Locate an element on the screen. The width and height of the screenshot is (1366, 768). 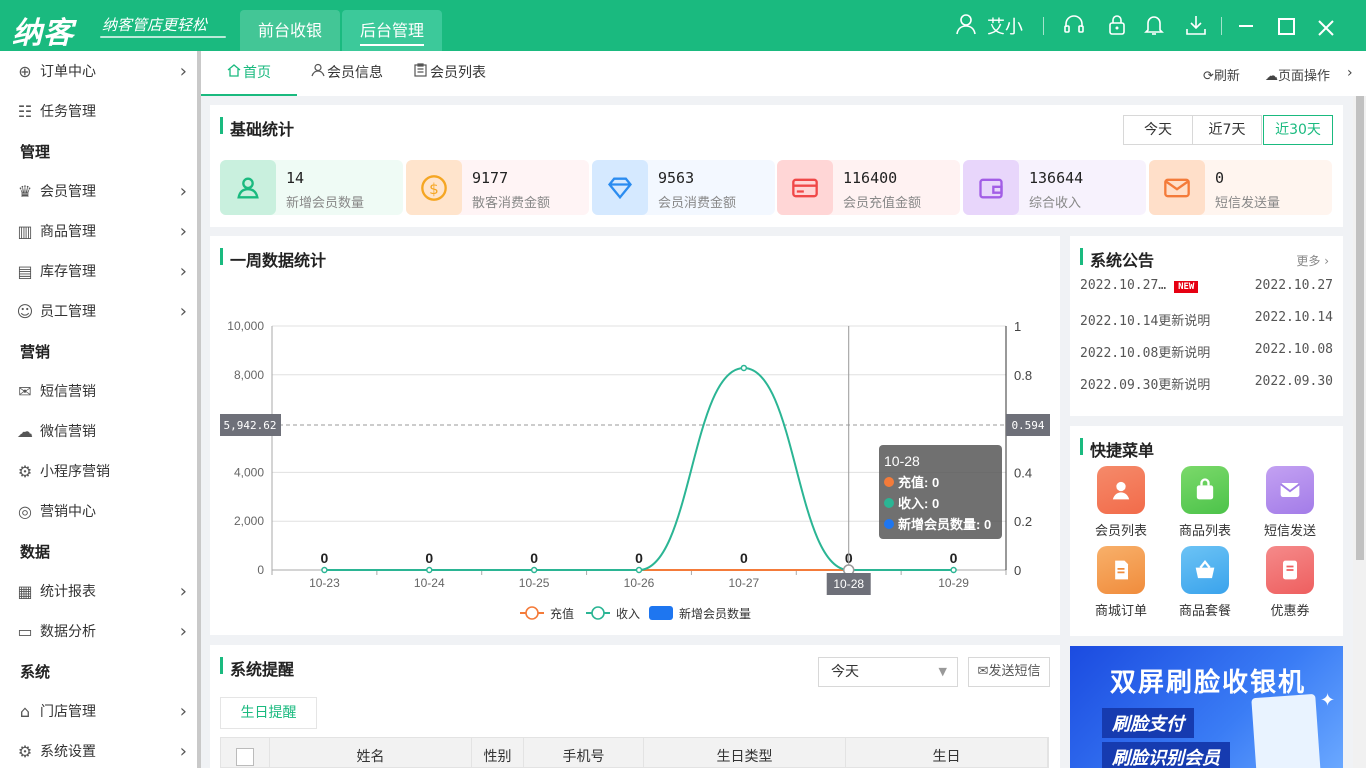
quick-menu-item: 商品列表 is located at coordinates (1205, 502).